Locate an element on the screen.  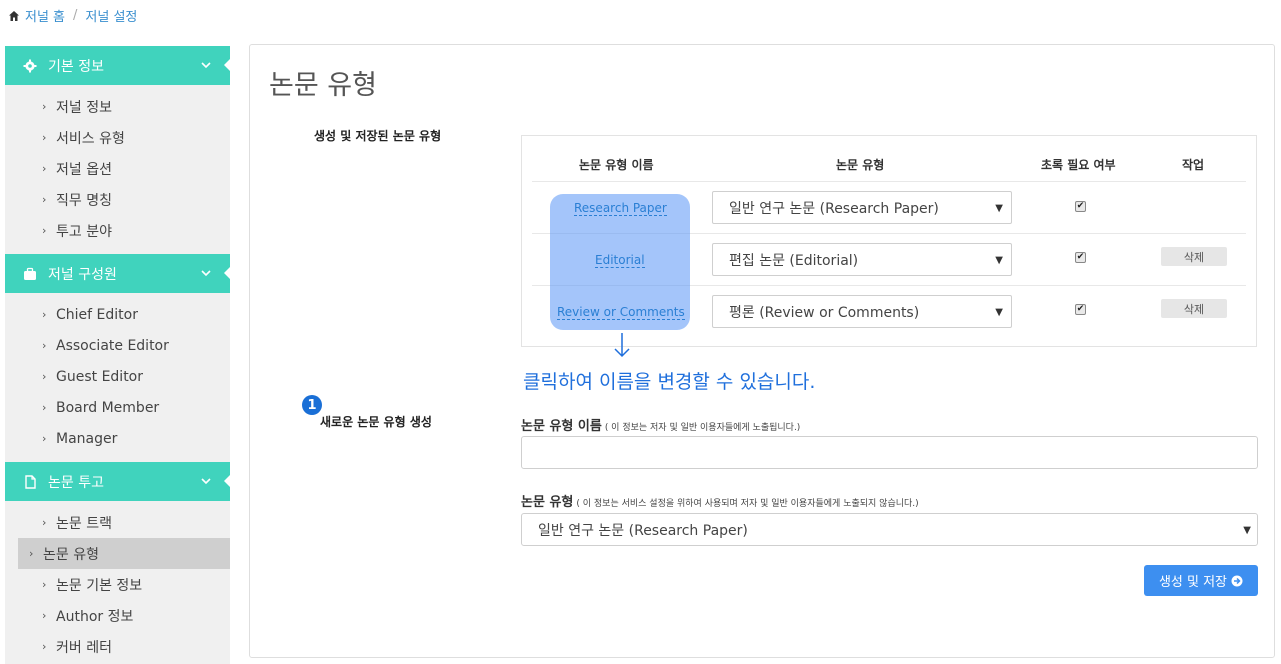
sidebar-section-members: 저널 구성원 is located at coordinates (118, 273).